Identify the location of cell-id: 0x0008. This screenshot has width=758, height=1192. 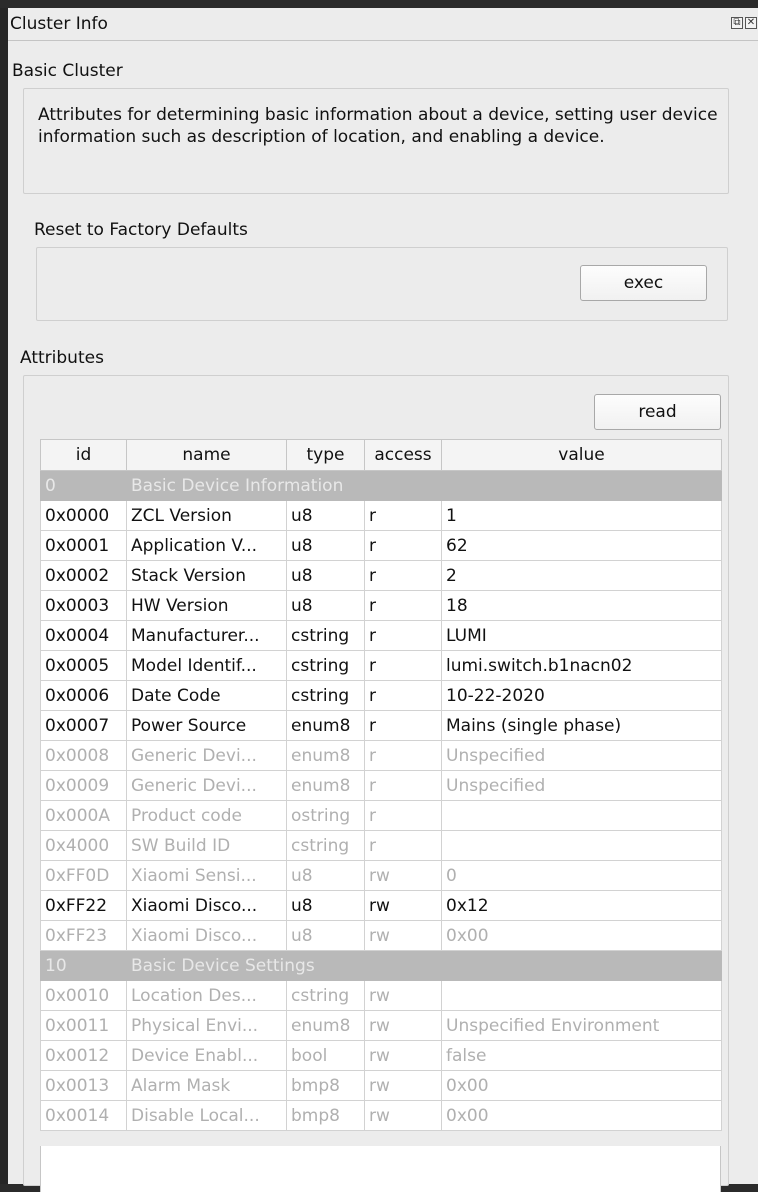
(83, 755).